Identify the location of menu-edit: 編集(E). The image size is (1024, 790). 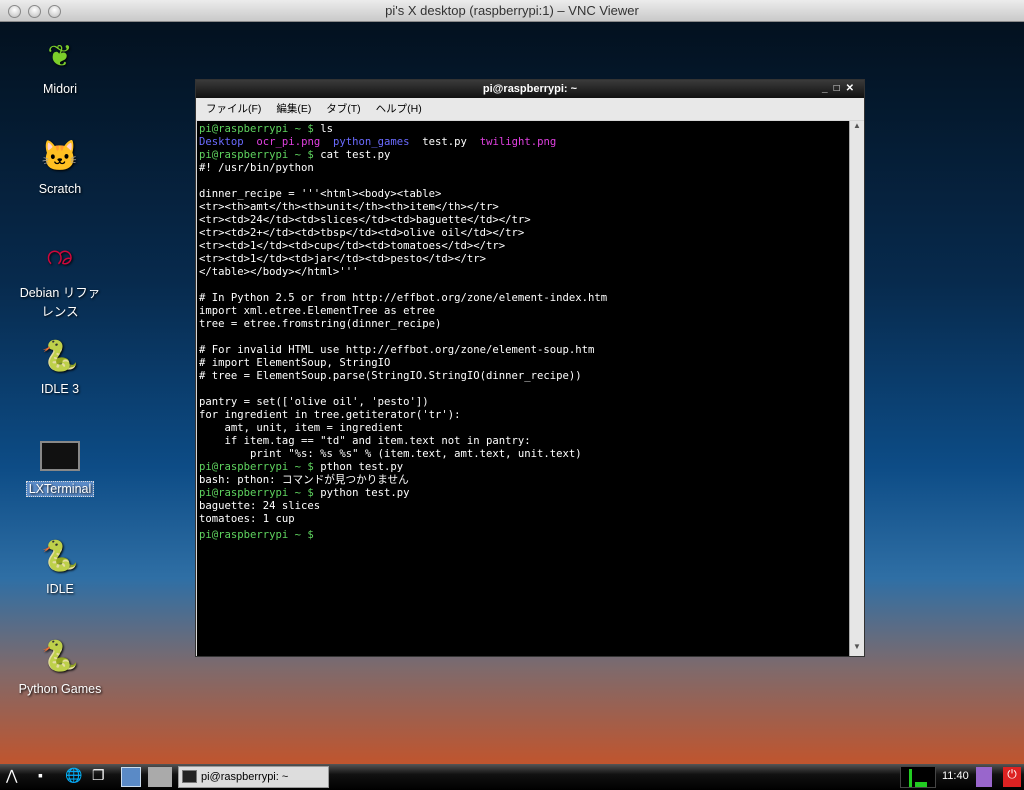
(293, 109).